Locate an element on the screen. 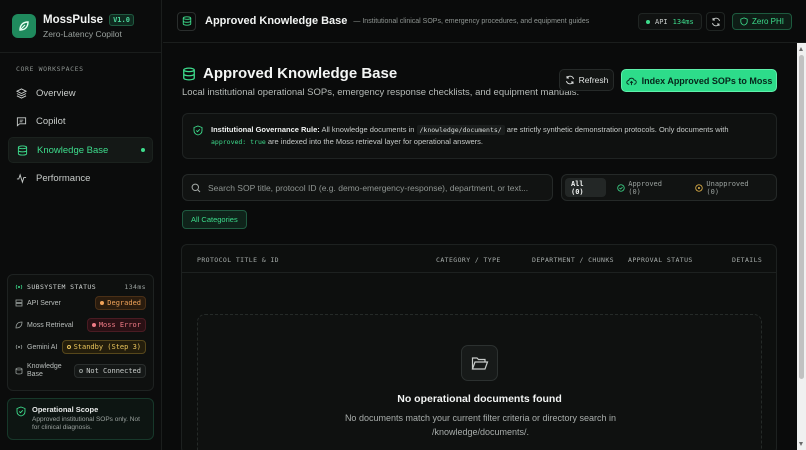 The height and width of the screenshot is (450, 806). status-row-gemini: Gemini AI Standby (Step 3) is located at coordinates (80, 347).